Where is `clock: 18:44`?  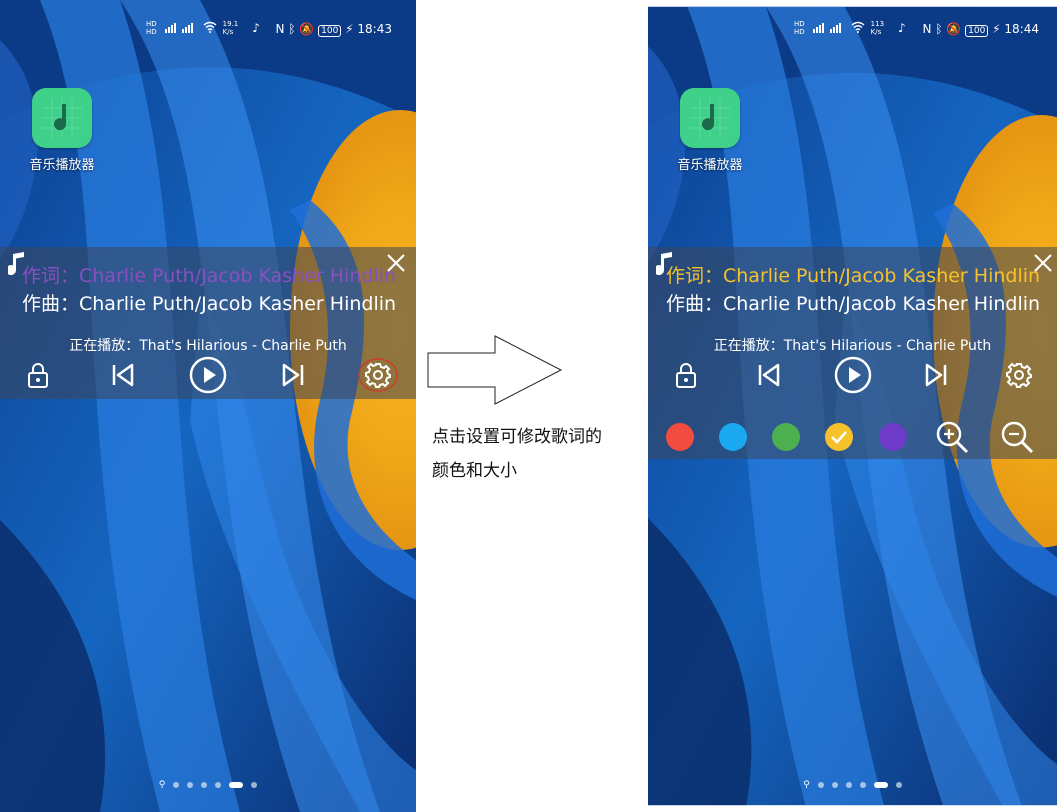 clock: 18:44 is located at coordinates (1021, 29).